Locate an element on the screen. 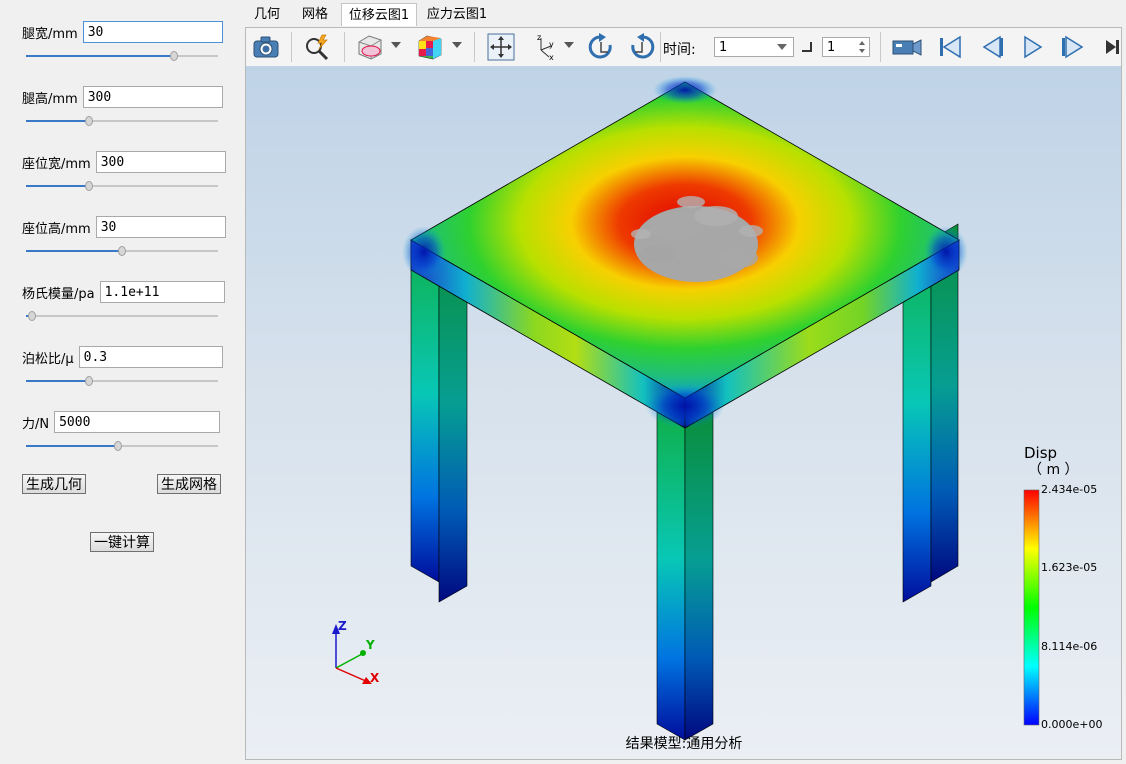 The width and height of the screenshot is (1126, 764). seat-width-input is located at coordinates (160, 162).